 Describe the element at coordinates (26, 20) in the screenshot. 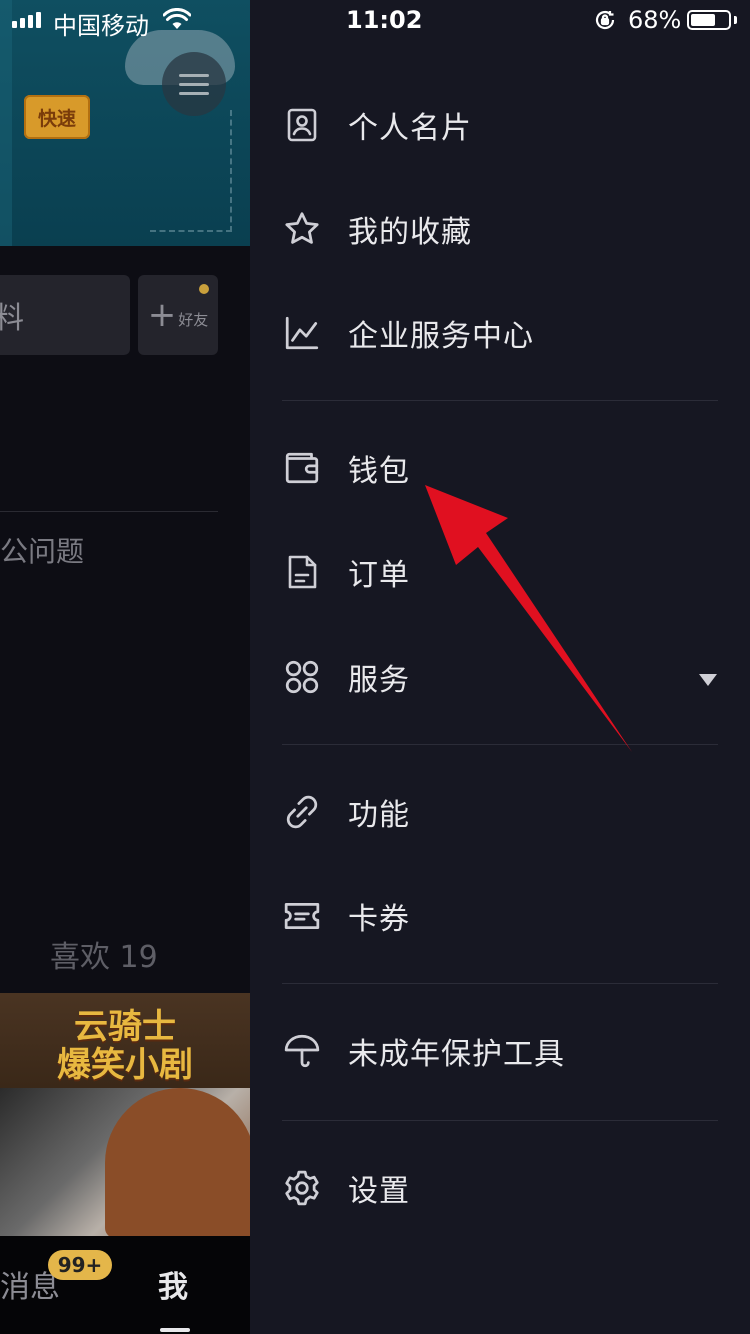

I see `signal-strength-icon` at that location.